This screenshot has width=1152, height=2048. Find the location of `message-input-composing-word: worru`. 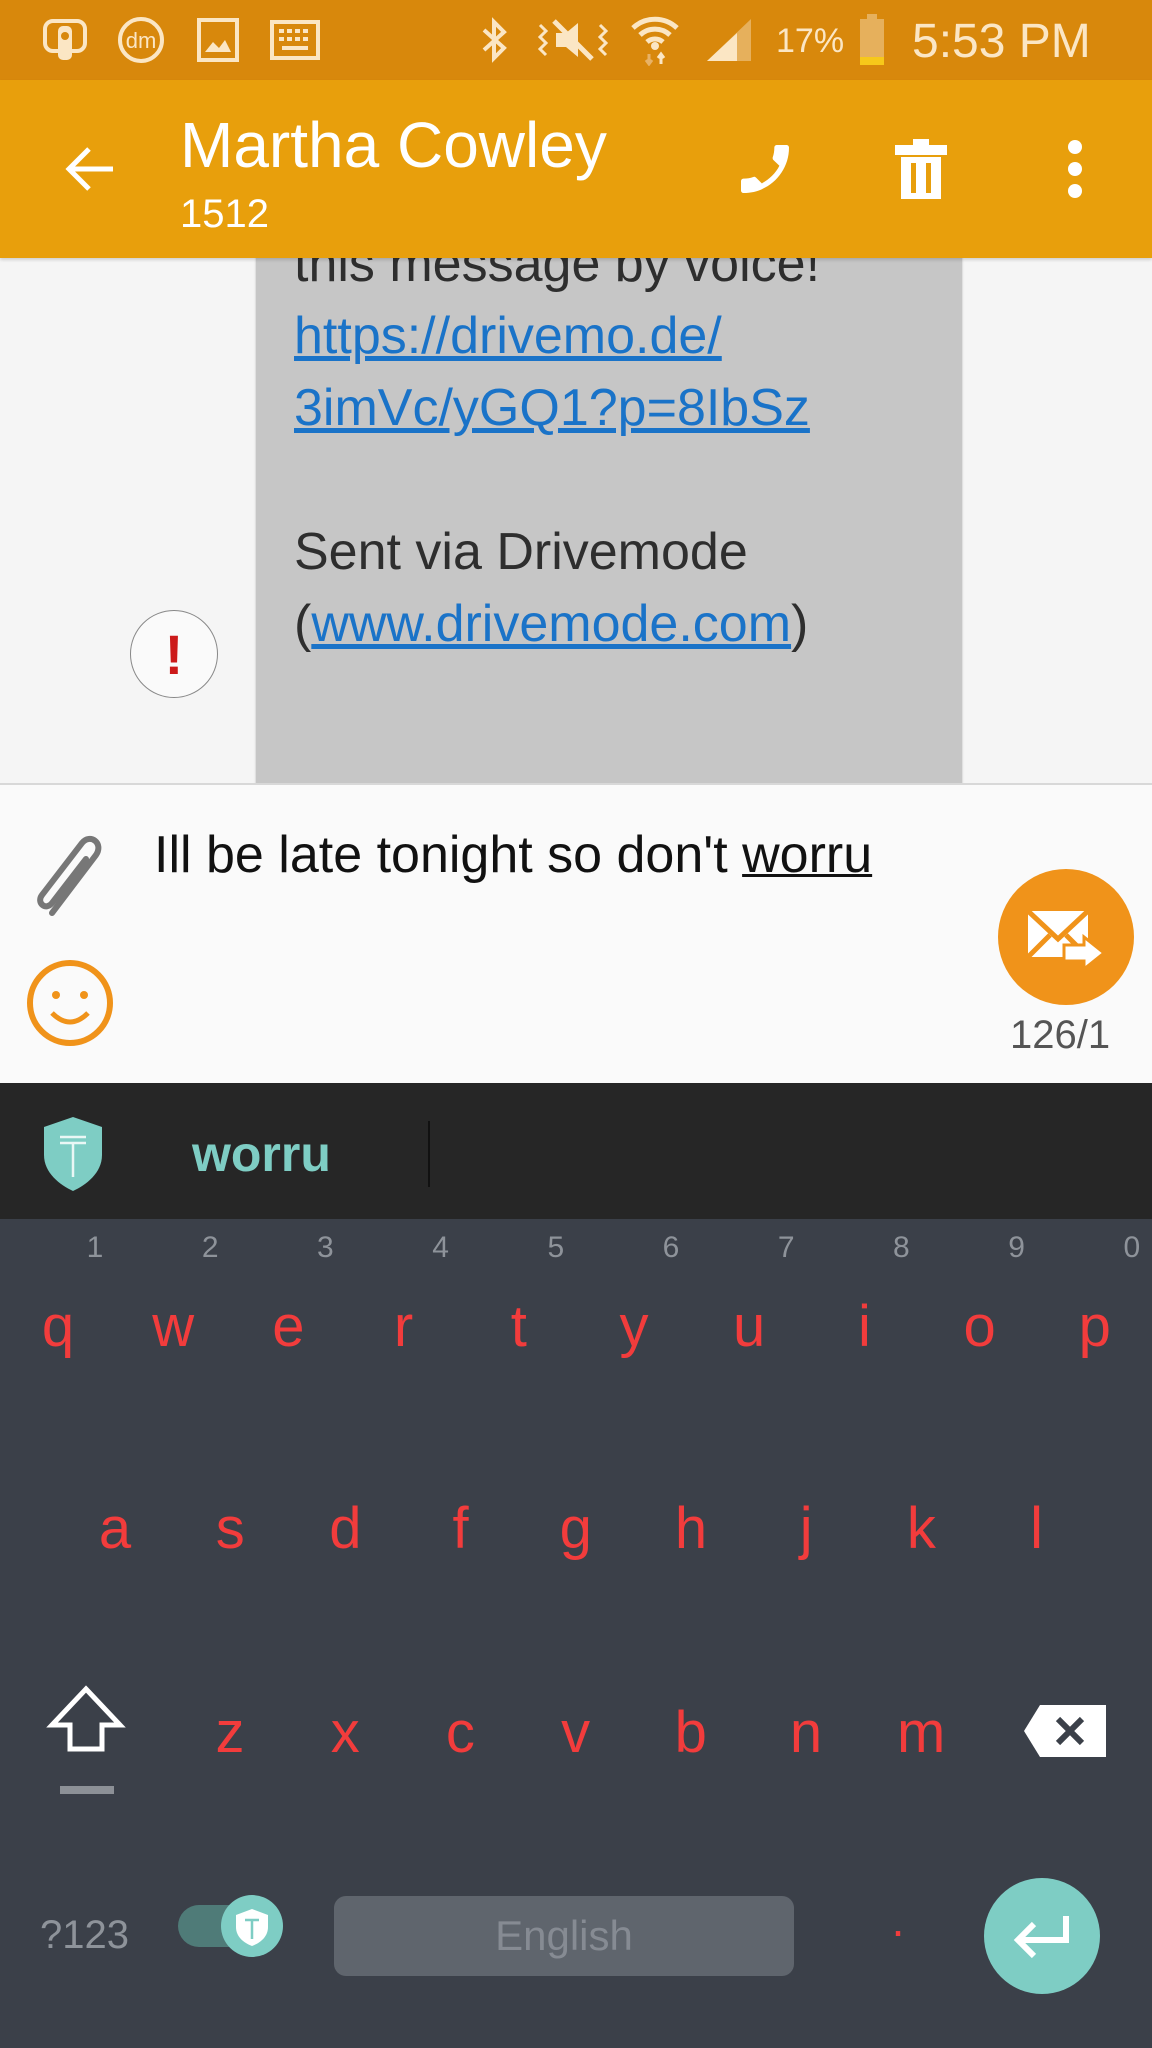

message-input-composing-word: worru is located at coordinates (807, 855).